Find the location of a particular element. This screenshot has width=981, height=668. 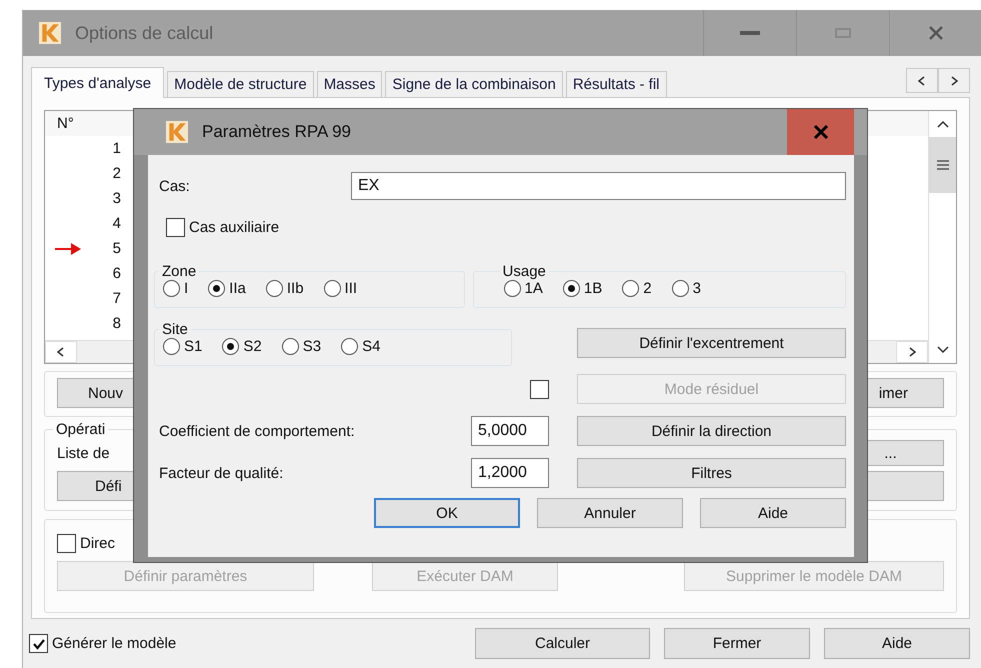

vertical-scrollbar is located at coordinates (942, 237).